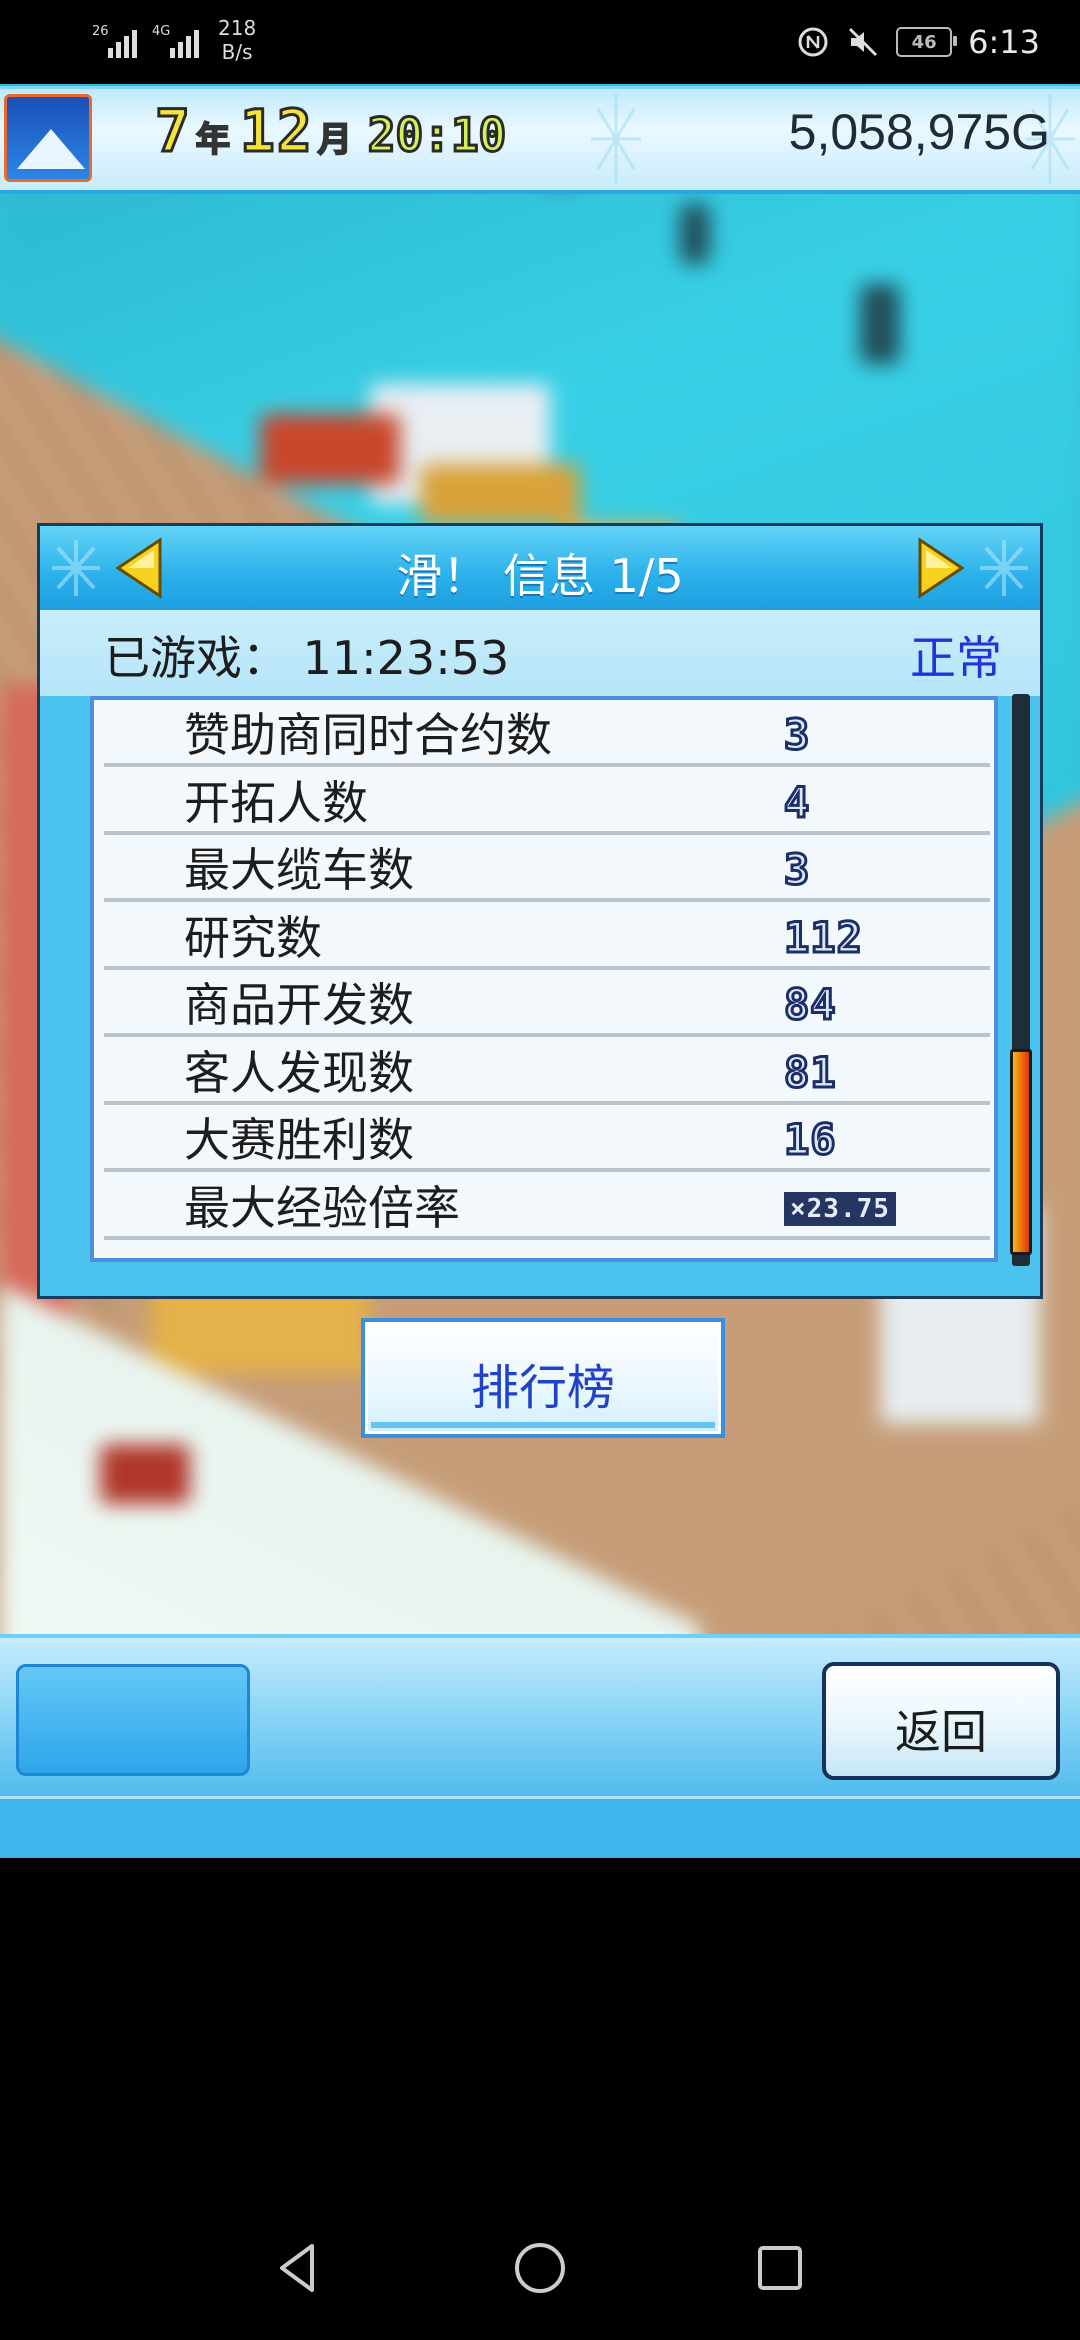 Image resolution: width=1080 pixels, height=2340 pixels. What do you see at coordinates (540, 653) in the screenshot?
I see `playtime-row: 已游戏： 11:23:53 正常` at bounding box center [540, 653].